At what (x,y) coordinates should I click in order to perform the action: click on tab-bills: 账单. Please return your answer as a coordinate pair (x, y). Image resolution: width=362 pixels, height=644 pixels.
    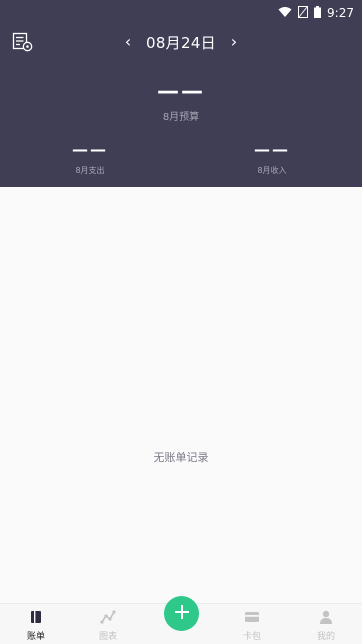
    Looking at the image, I should click on (36, 625).